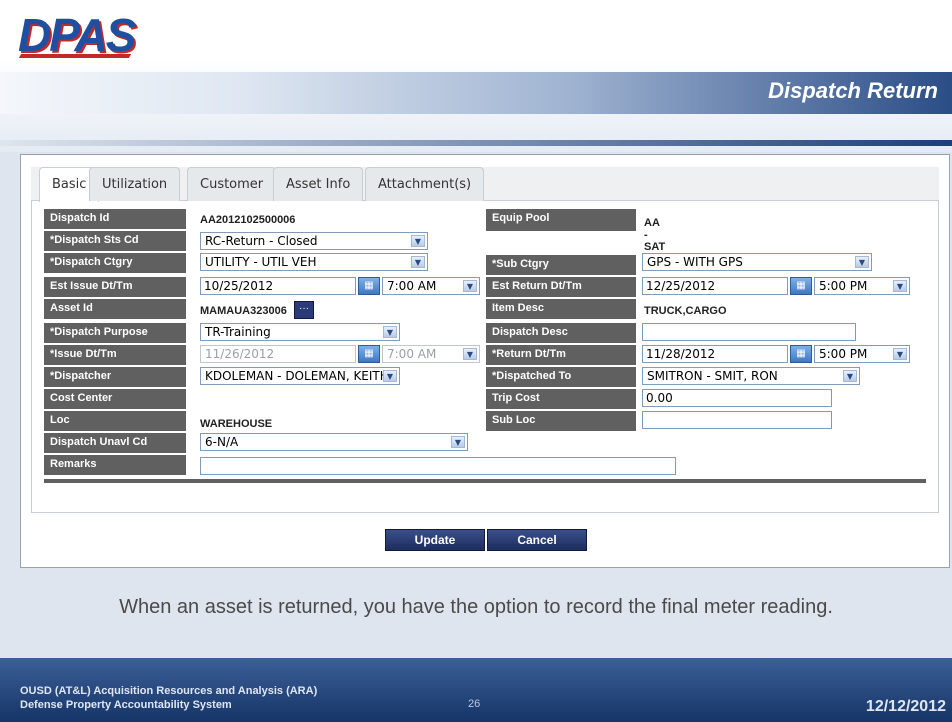  What do you see at coordinates (435, 540) in the screenshot?
I see `update-button: Update` at bounding box center [435, 540].